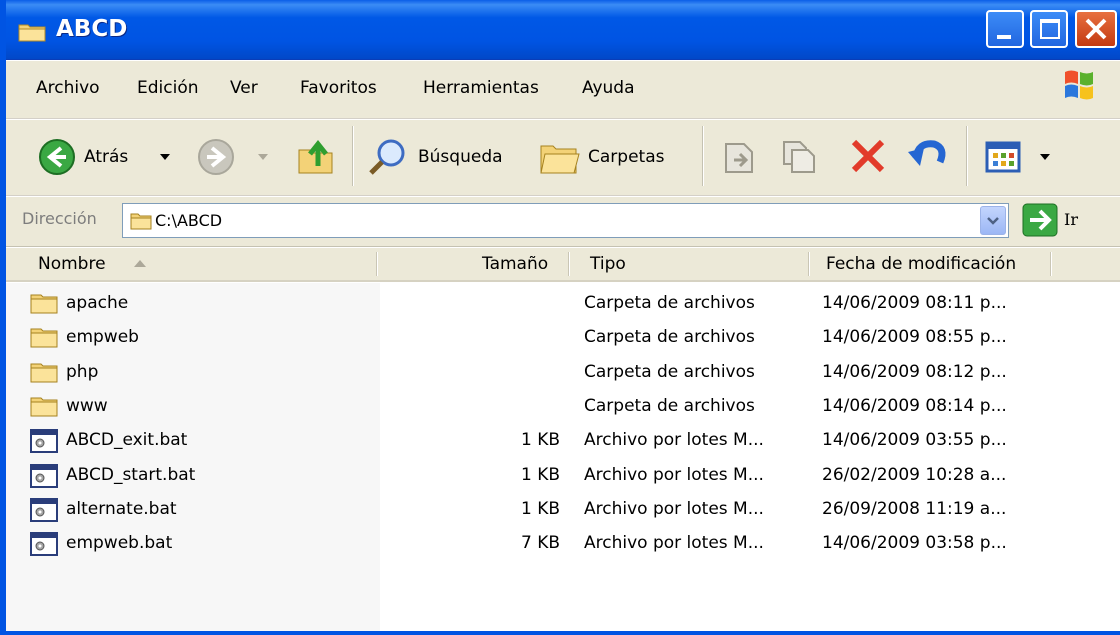  I want to click on title-bar: ABCD, so click(560, 30).